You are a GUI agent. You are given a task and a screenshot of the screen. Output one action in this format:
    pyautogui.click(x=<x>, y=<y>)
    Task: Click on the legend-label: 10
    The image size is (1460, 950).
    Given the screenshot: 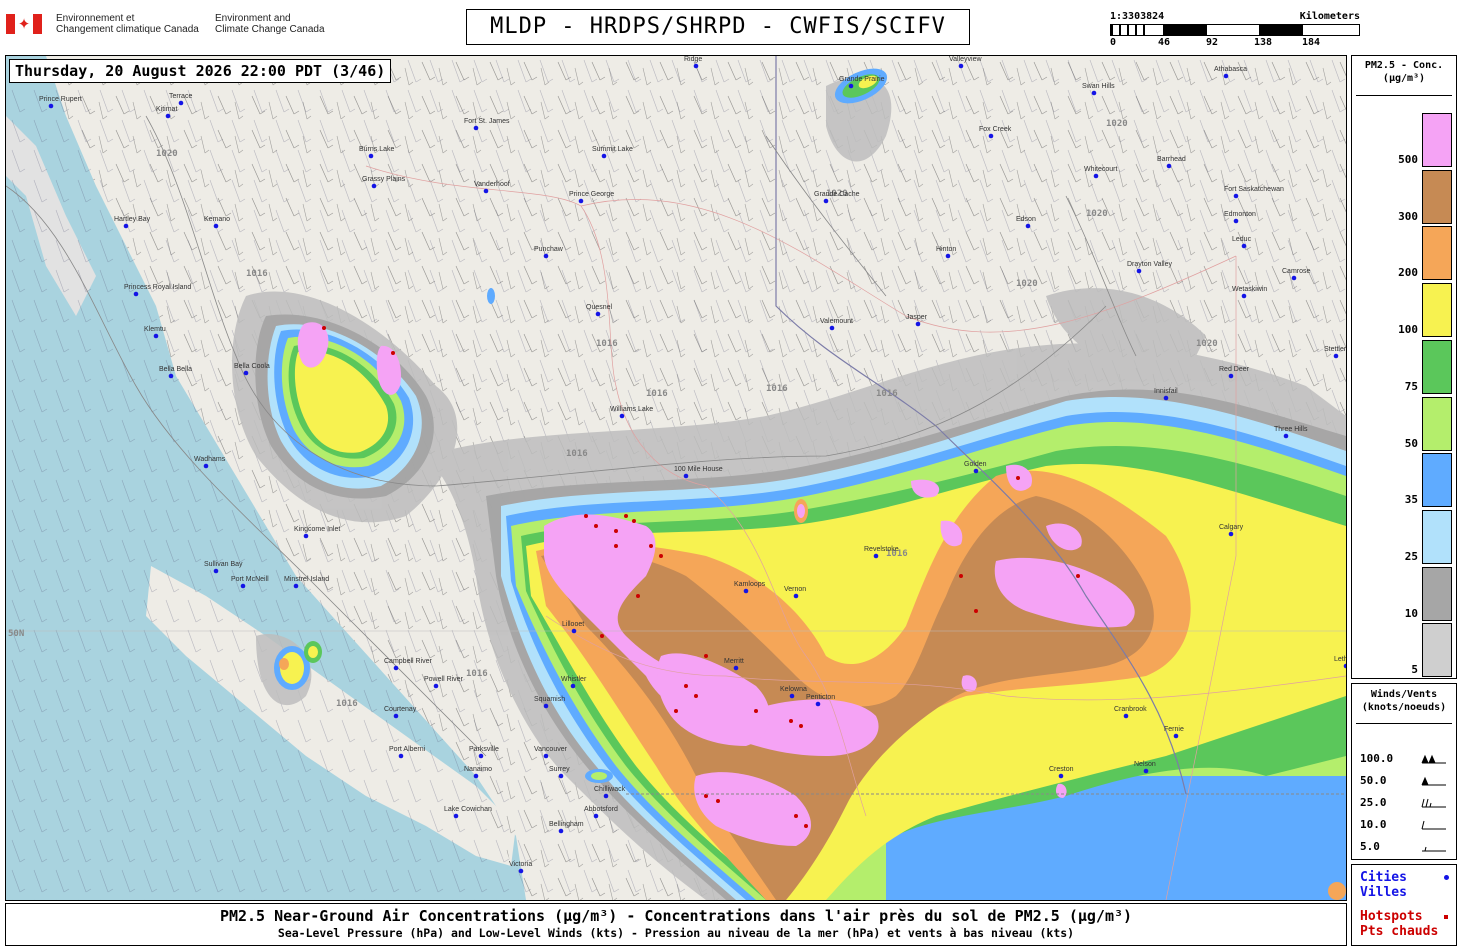 What is the action you would take?
    pyautogui.click(x=1411, y=613)
    